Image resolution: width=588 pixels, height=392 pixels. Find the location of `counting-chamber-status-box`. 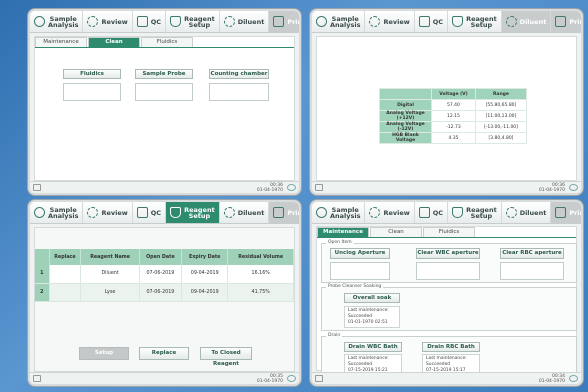

counting-chamber-status-box is located at coordinates (239, 92).